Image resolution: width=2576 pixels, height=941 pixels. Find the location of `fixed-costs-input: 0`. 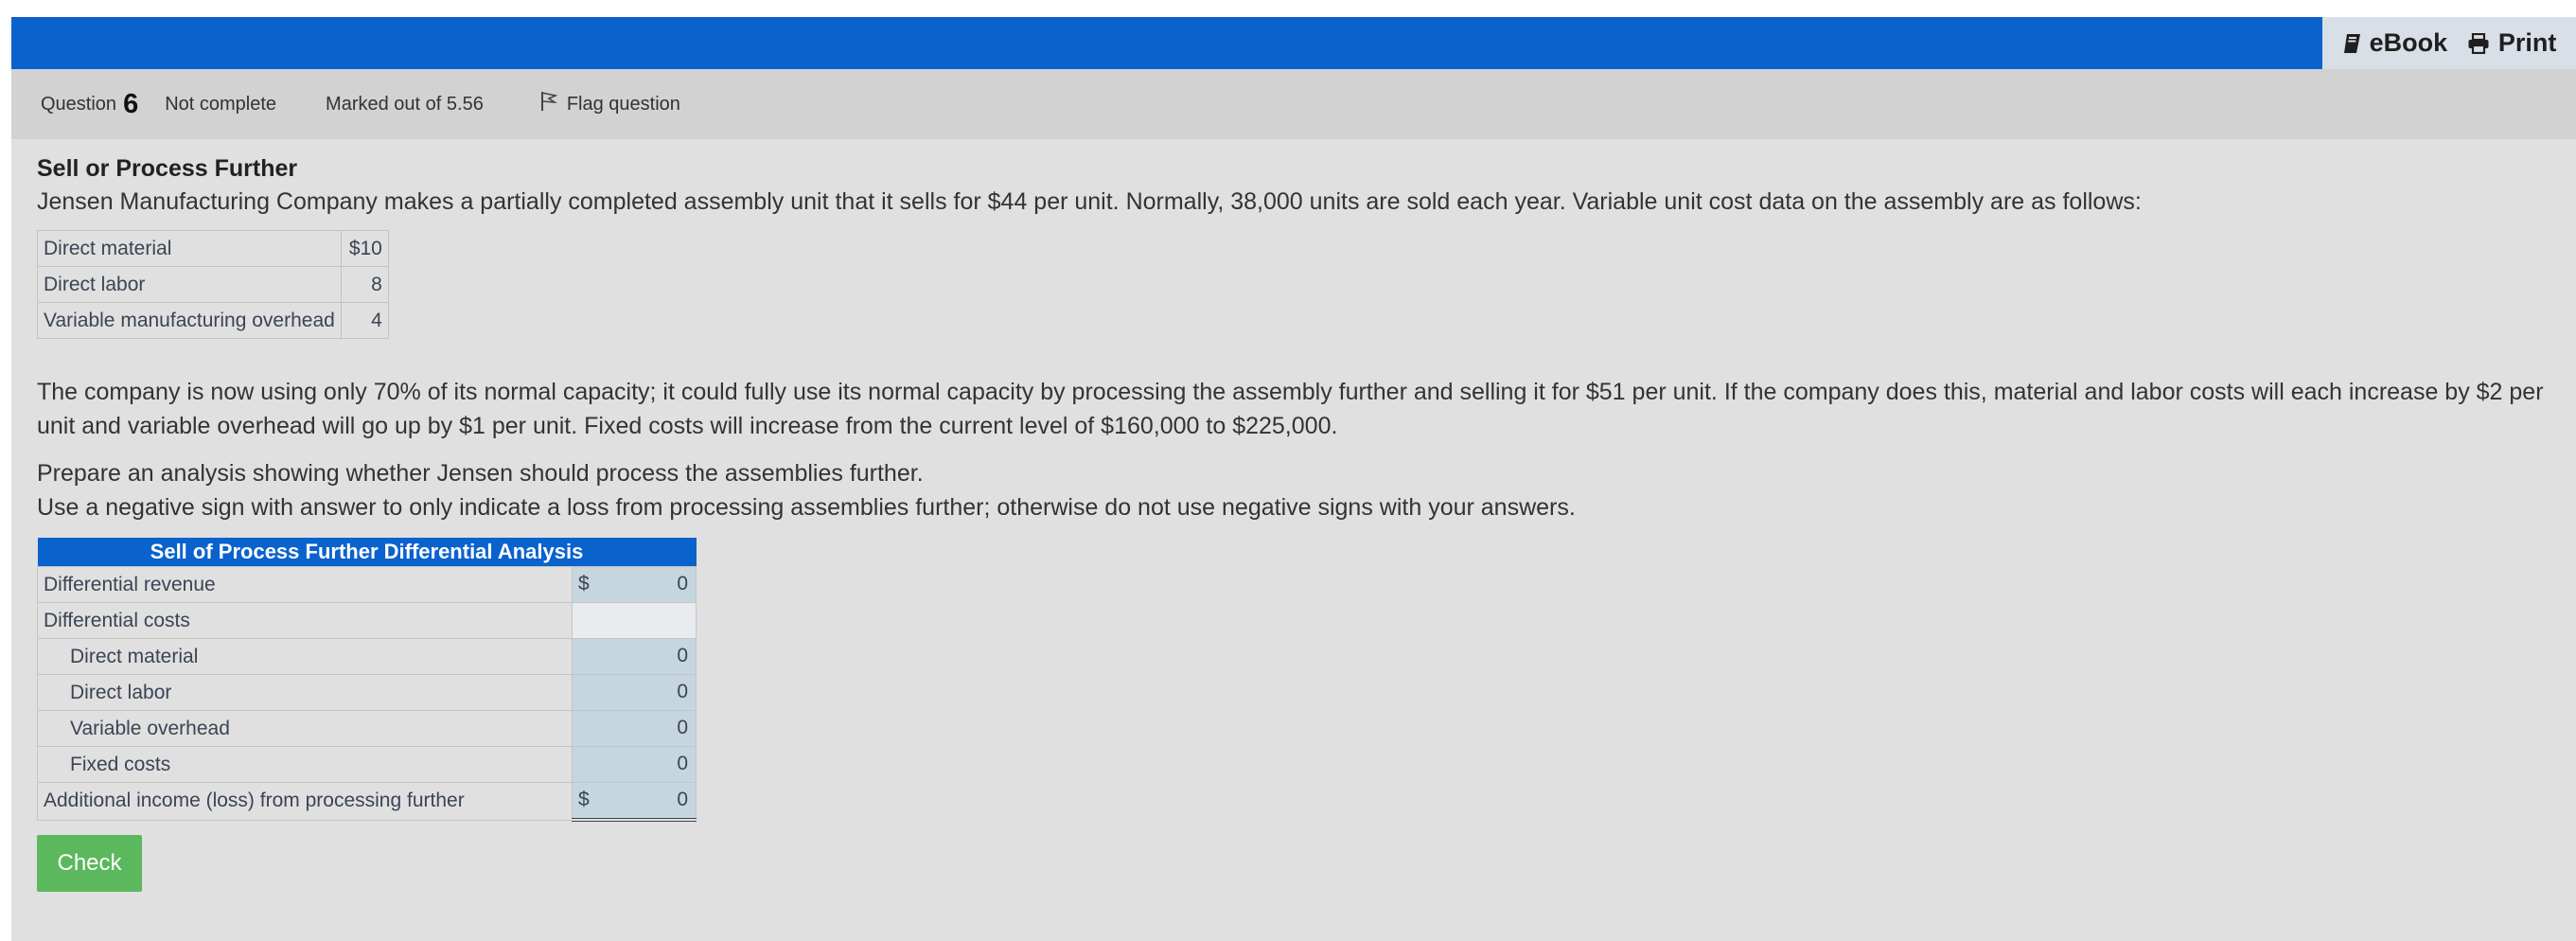

fixed-costs-input: 0 is located at coordinates (634, 765).